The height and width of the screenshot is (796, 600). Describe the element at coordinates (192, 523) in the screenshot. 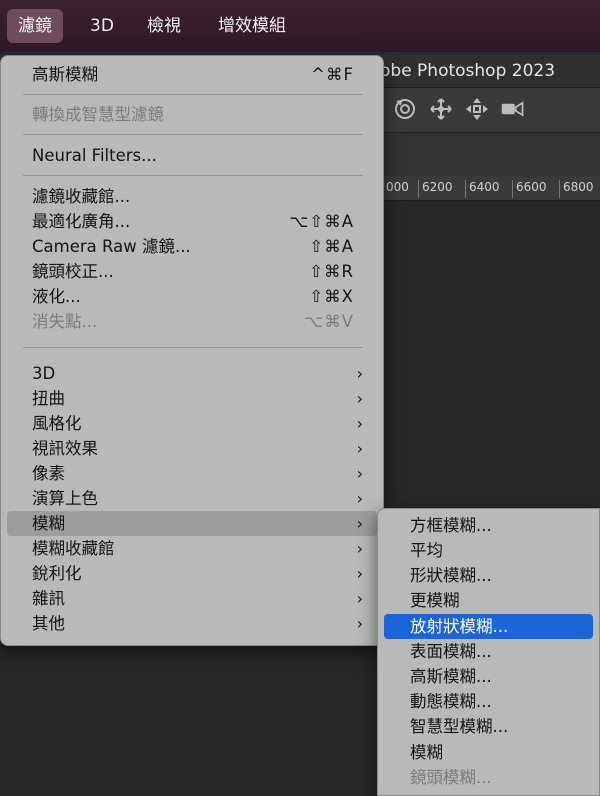

I see `menu-item-blur: 模糊 ›` at that location.